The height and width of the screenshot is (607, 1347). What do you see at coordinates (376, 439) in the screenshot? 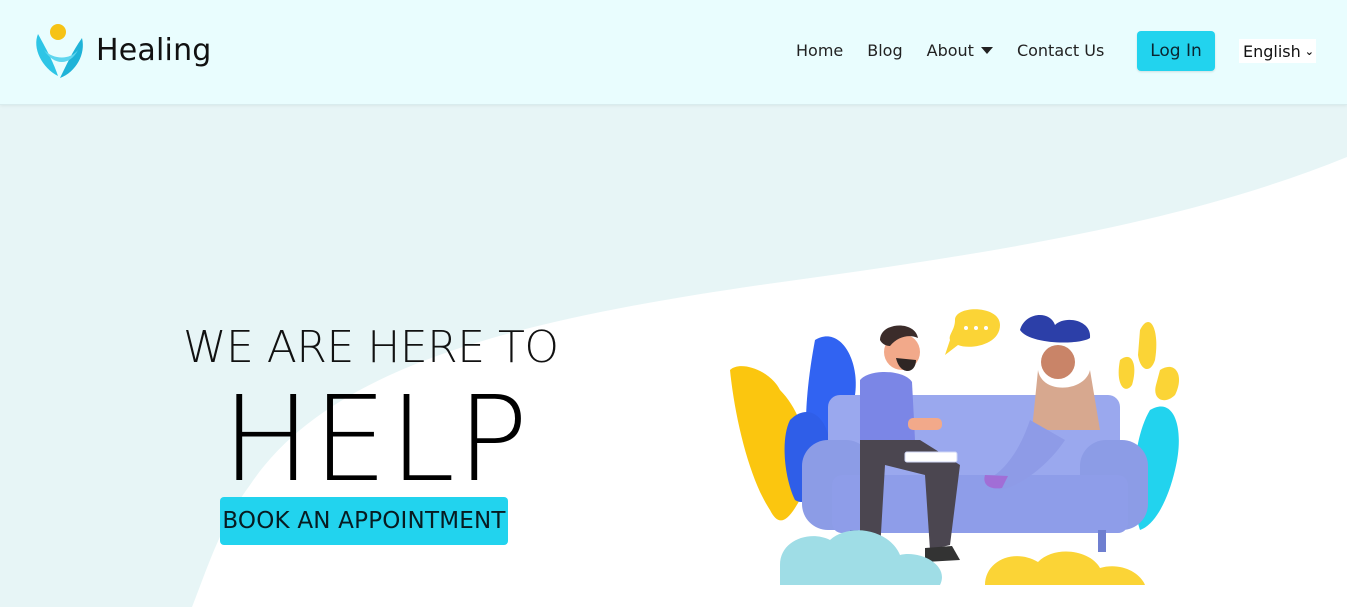
I see `hero-headline: HELP` at bounding box center [376, 439].